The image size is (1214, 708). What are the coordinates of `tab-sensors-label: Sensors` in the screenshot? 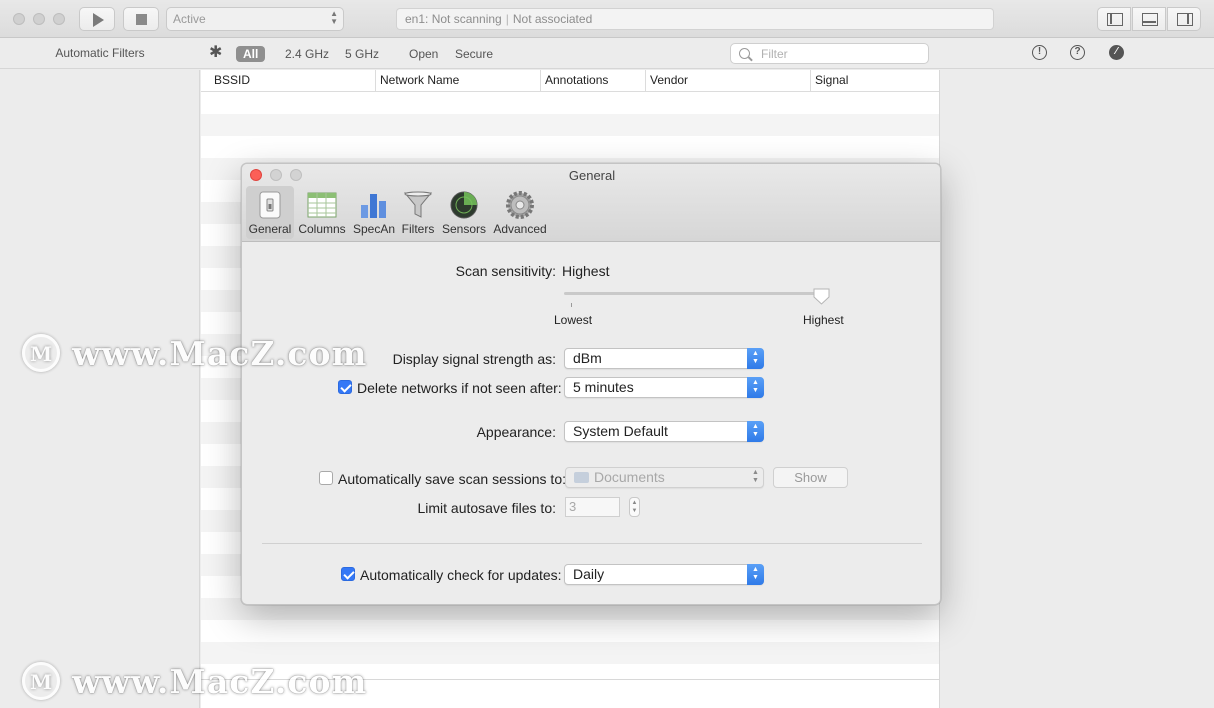 It's located at (464, 229).